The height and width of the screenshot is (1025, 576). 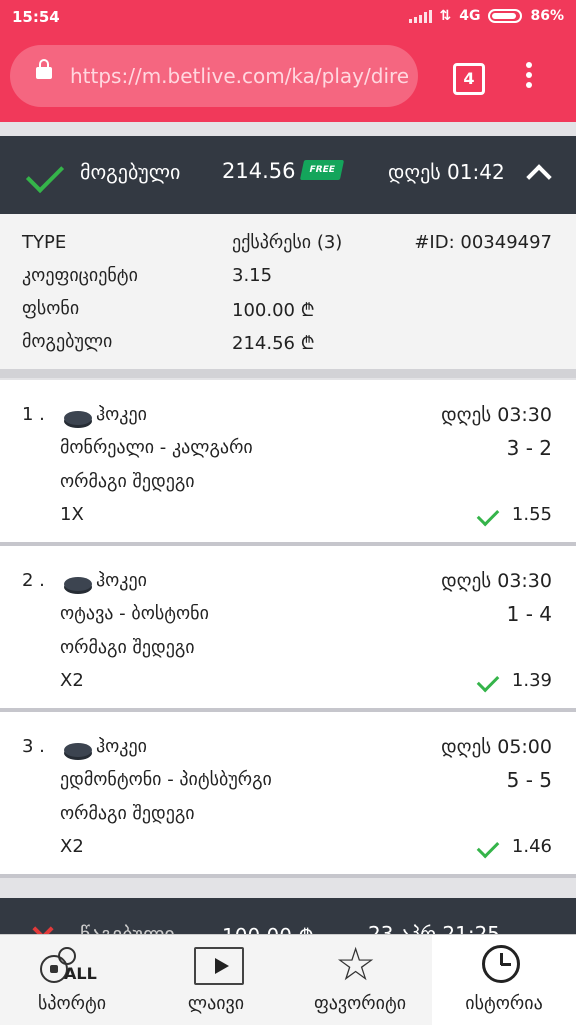 I want to click on nav-favorites: ☆ ფავორიტი, so click(x=360, y=980).